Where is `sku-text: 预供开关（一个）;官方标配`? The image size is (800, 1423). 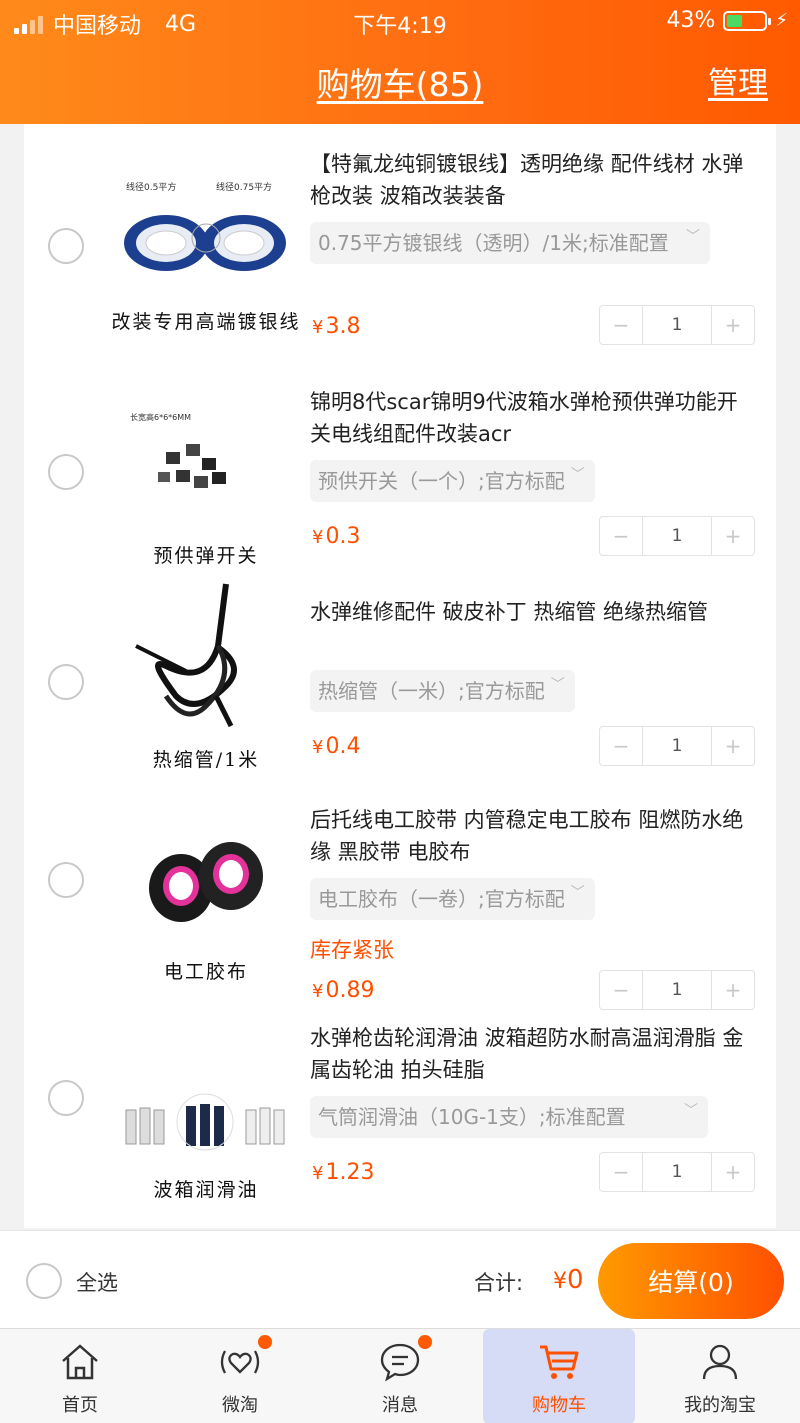 sku-text: 预供开关（一个）;官方标配 is located at coordinates (441, 481).